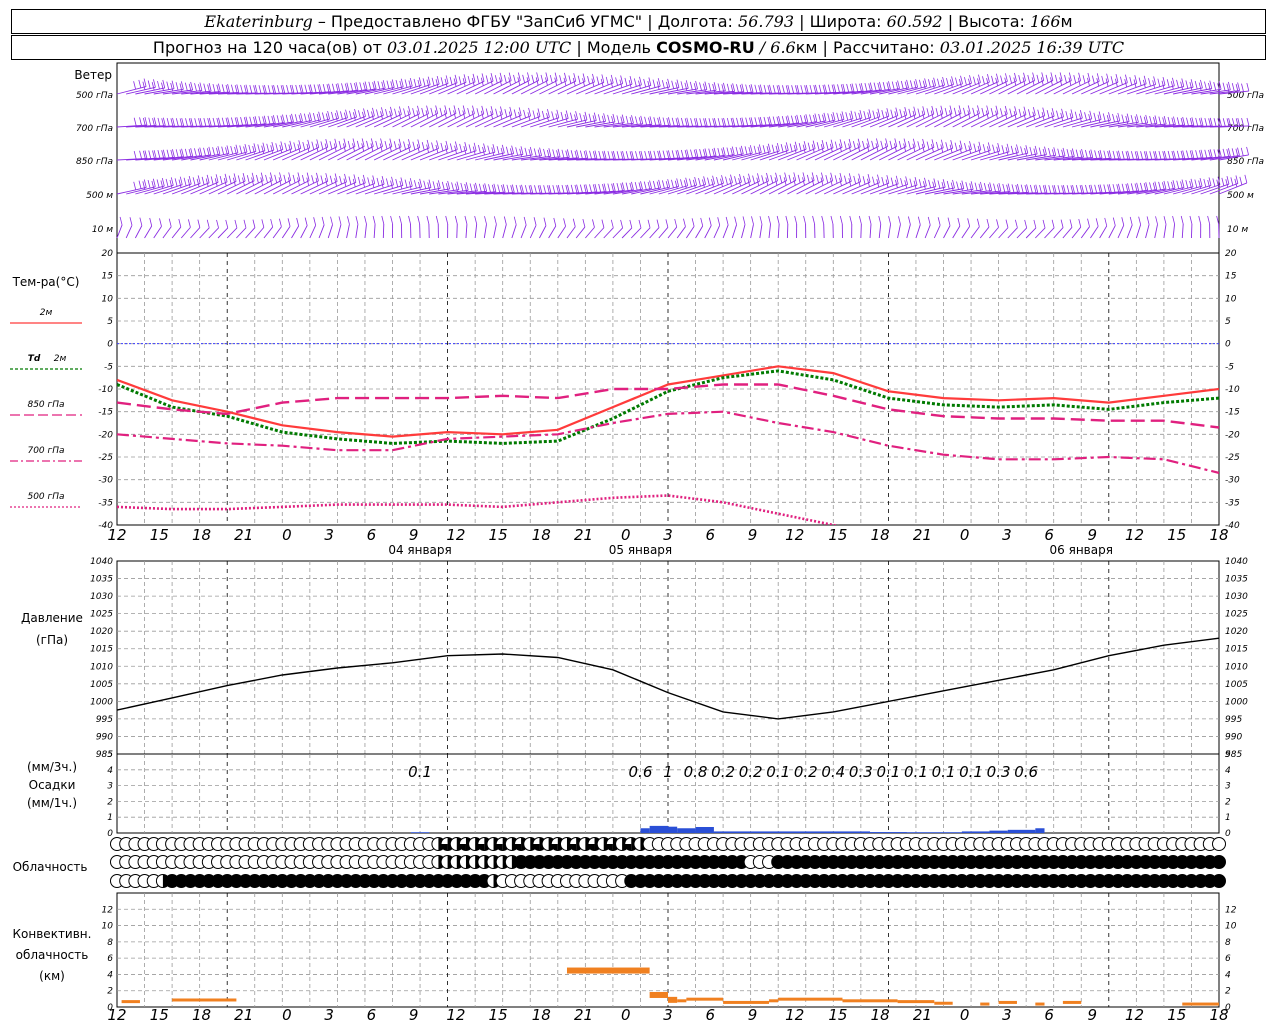 The image size is (1280, 1024). What do you see at coordinates (1176, 535) in the screenshot?
I see `hour-tick-label: 15` at bounding box center [1176, 535].